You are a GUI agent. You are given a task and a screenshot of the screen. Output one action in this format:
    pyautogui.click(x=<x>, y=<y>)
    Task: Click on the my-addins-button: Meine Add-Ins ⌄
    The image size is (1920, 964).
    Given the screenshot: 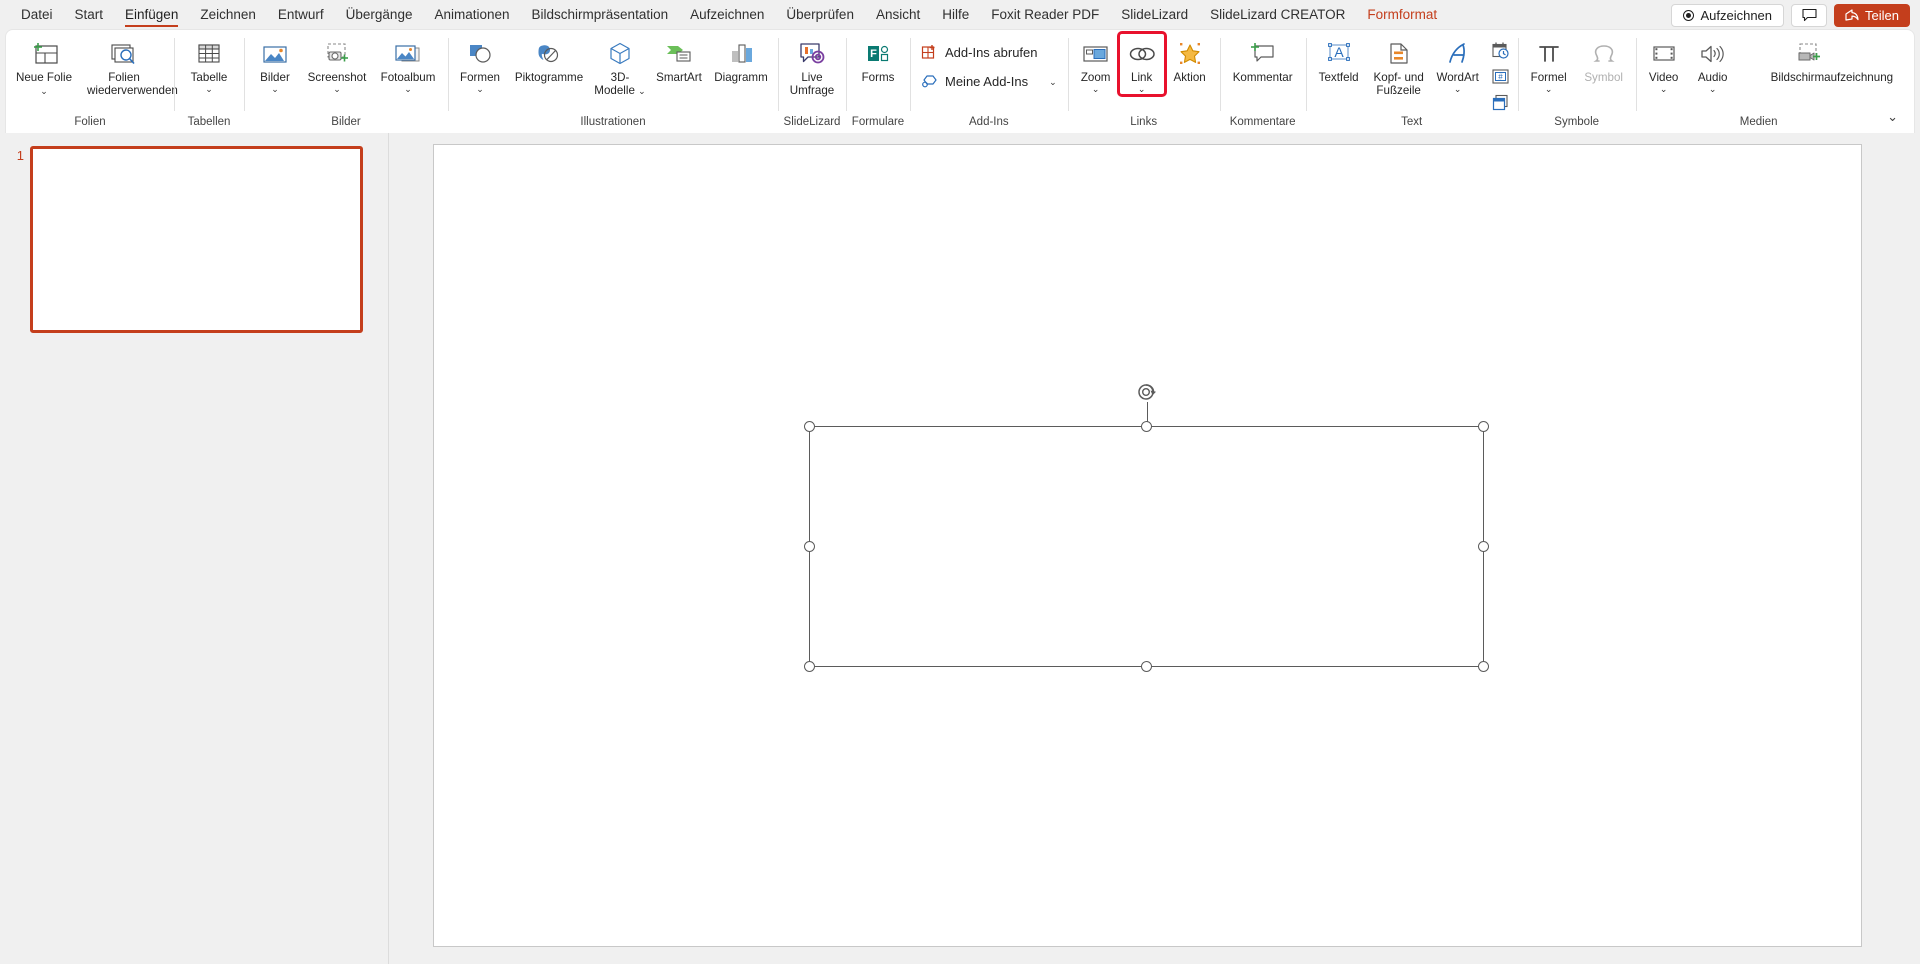 What is the action you would take?
    pyautogui.click(x=989, y=81)
    